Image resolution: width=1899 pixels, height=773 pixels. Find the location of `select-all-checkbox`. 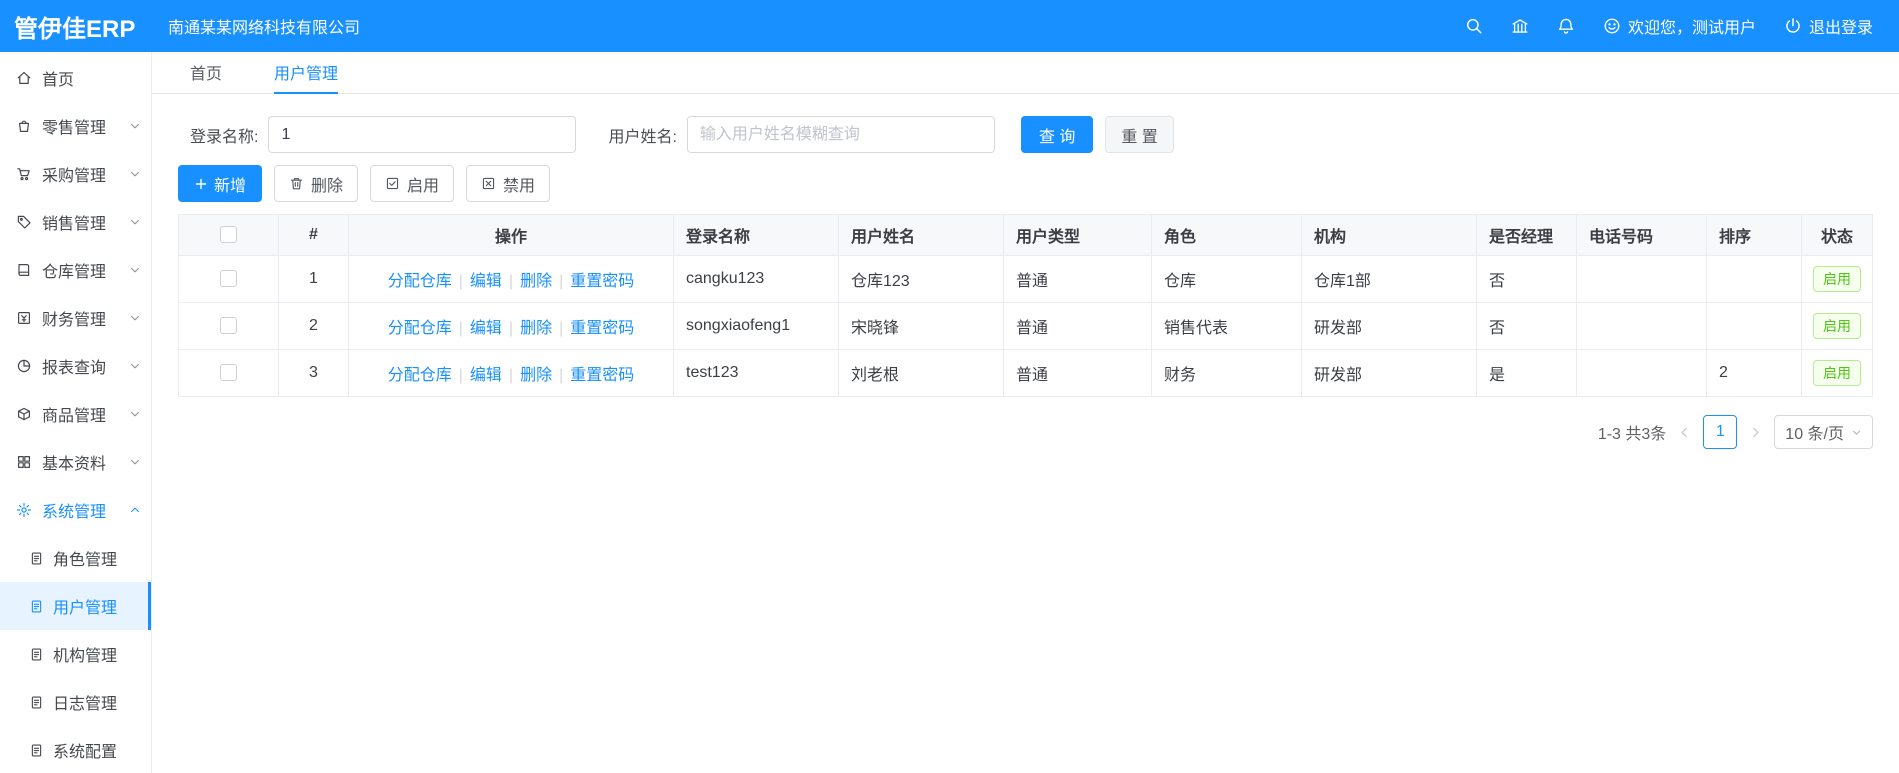

select-all-checkbox is located at coordinates (228, 235).